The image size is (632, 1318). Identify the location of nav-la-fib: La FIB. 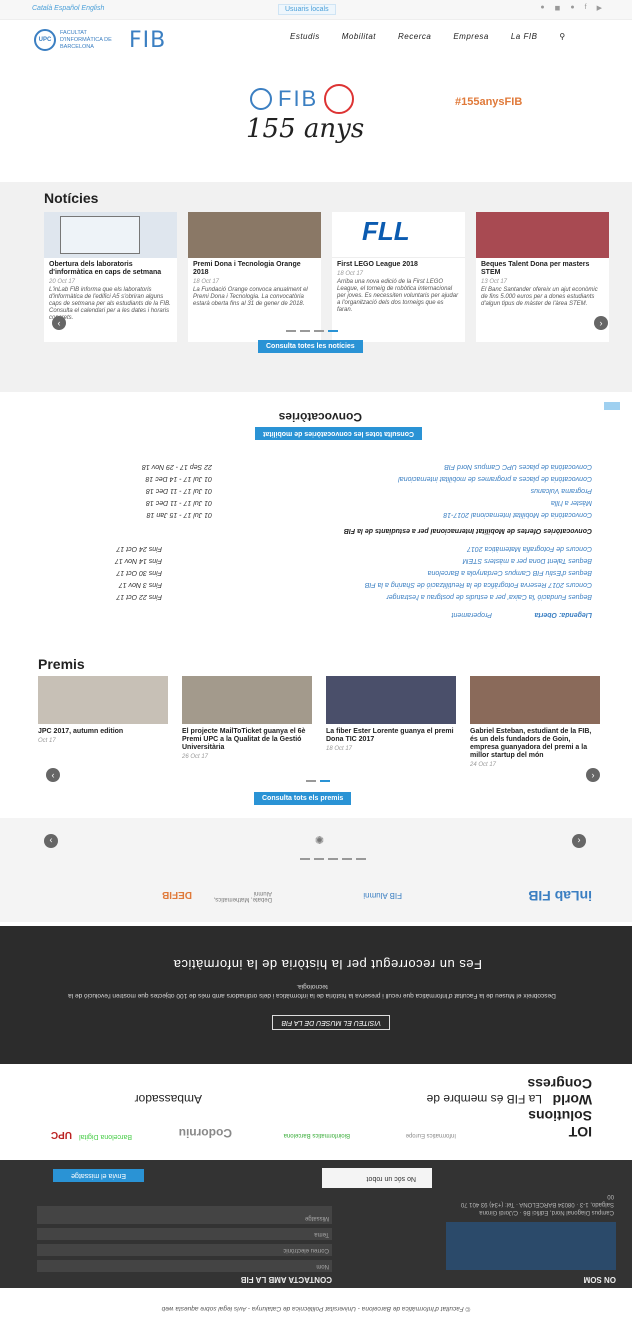
(524, 36).